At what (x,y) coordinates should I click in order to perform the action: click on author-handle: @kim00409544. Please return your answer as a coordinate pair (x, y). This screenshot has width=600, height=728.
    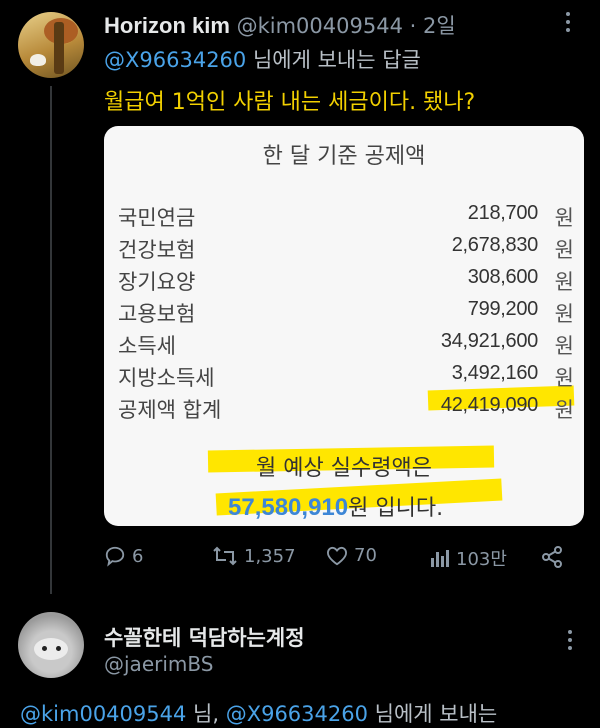
    Looking at the image, I should click on (320, 26).